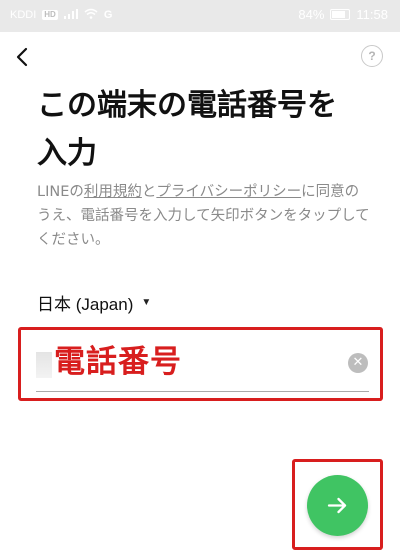  I want to click on battery-icon, so click(340, 14).